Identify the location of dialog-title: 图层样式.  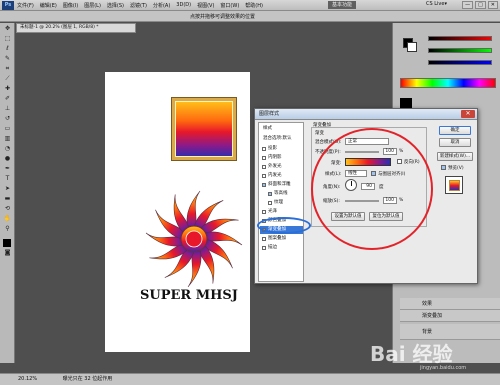
(366, 114).